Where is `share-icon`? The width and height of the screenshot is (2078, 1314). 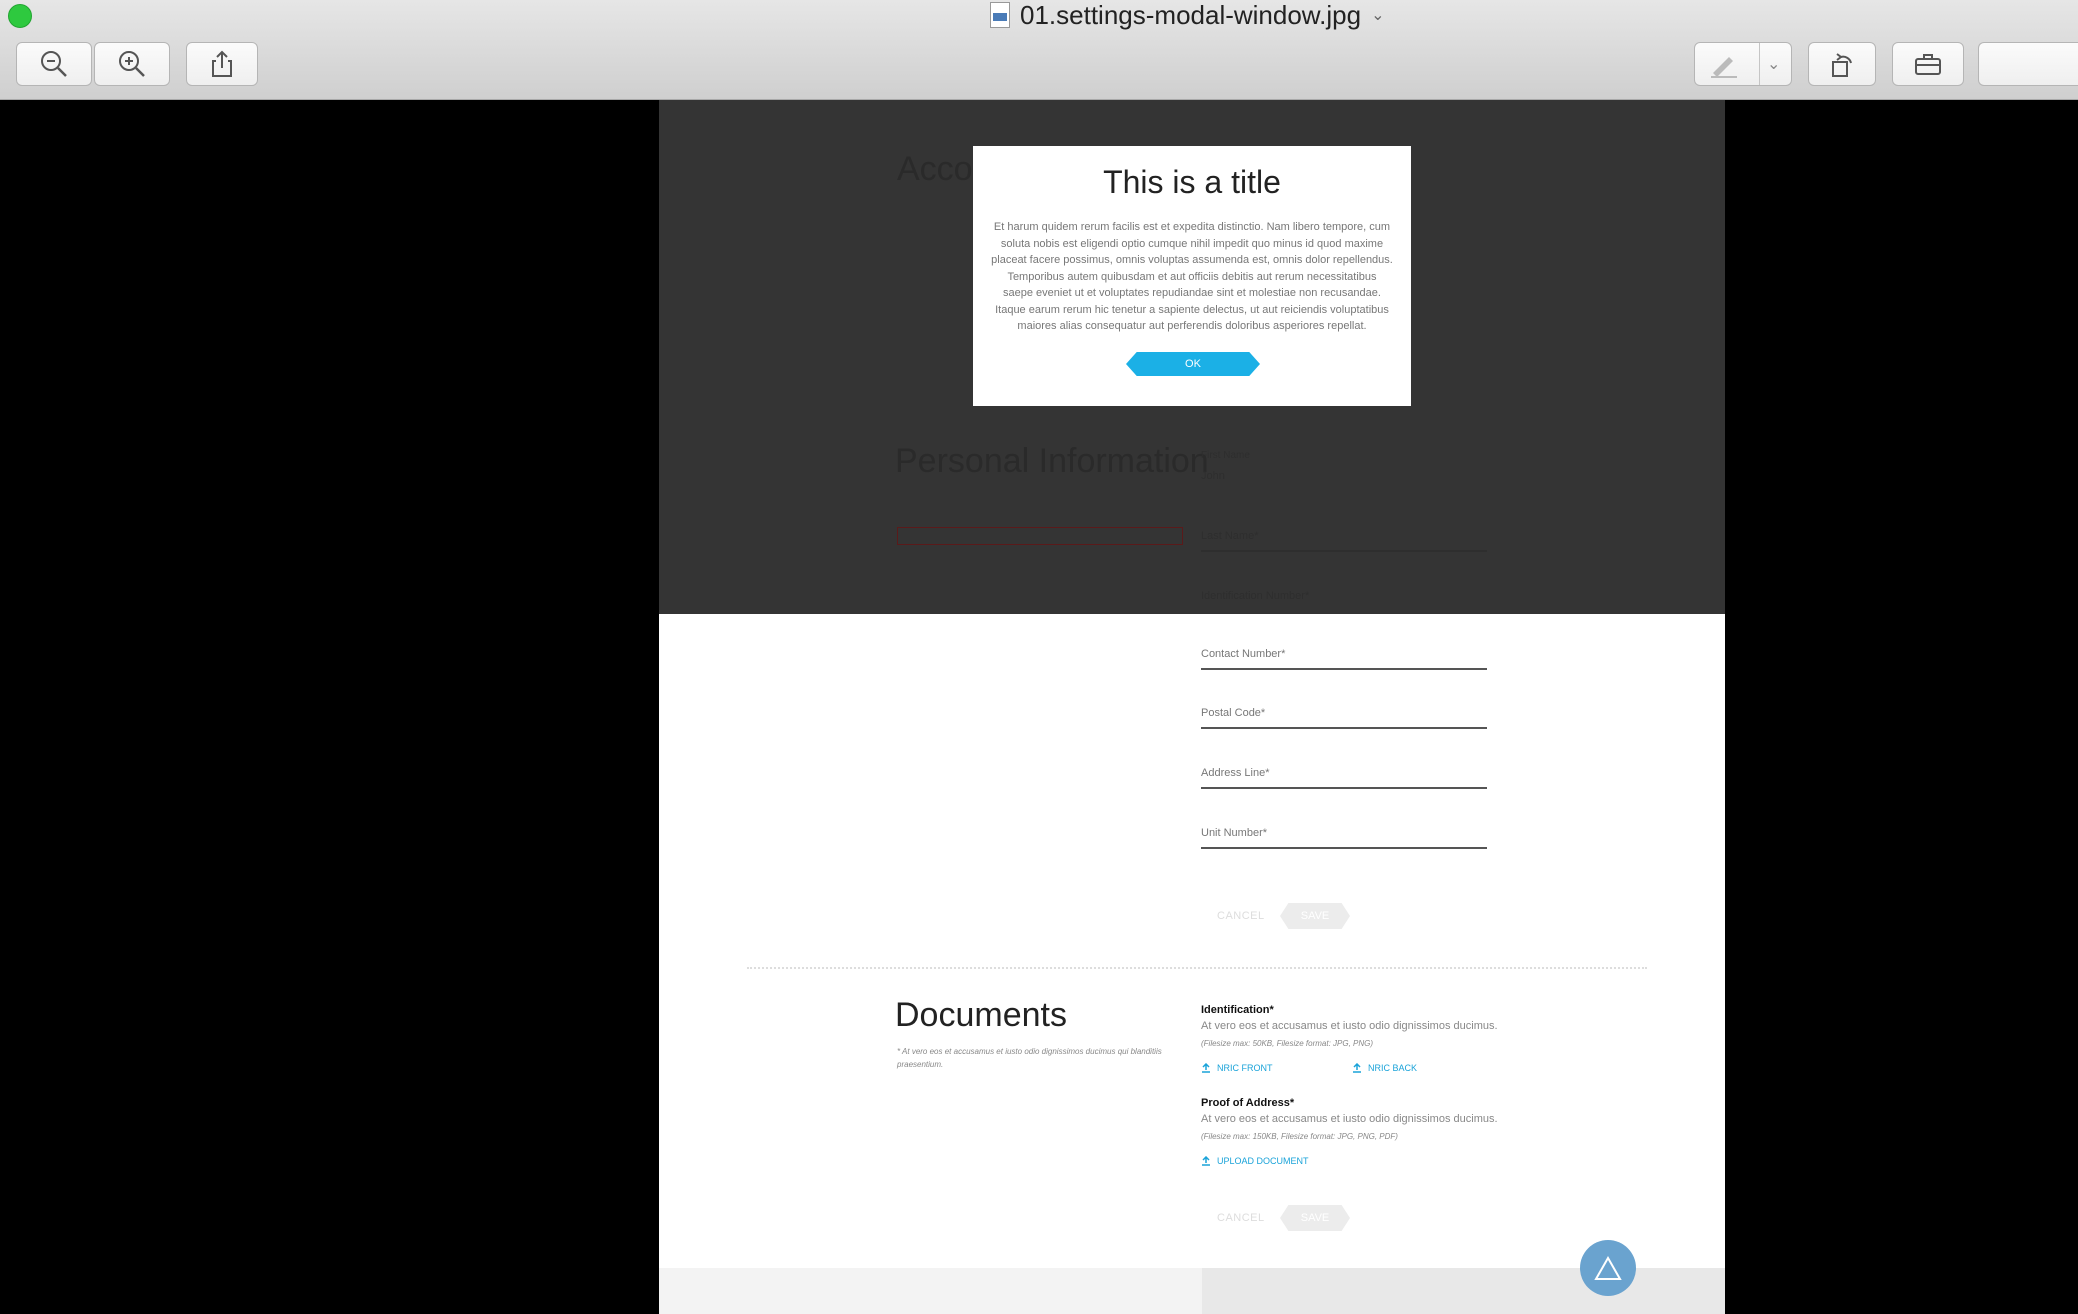
share-icon is located at coordinates (222, 63).